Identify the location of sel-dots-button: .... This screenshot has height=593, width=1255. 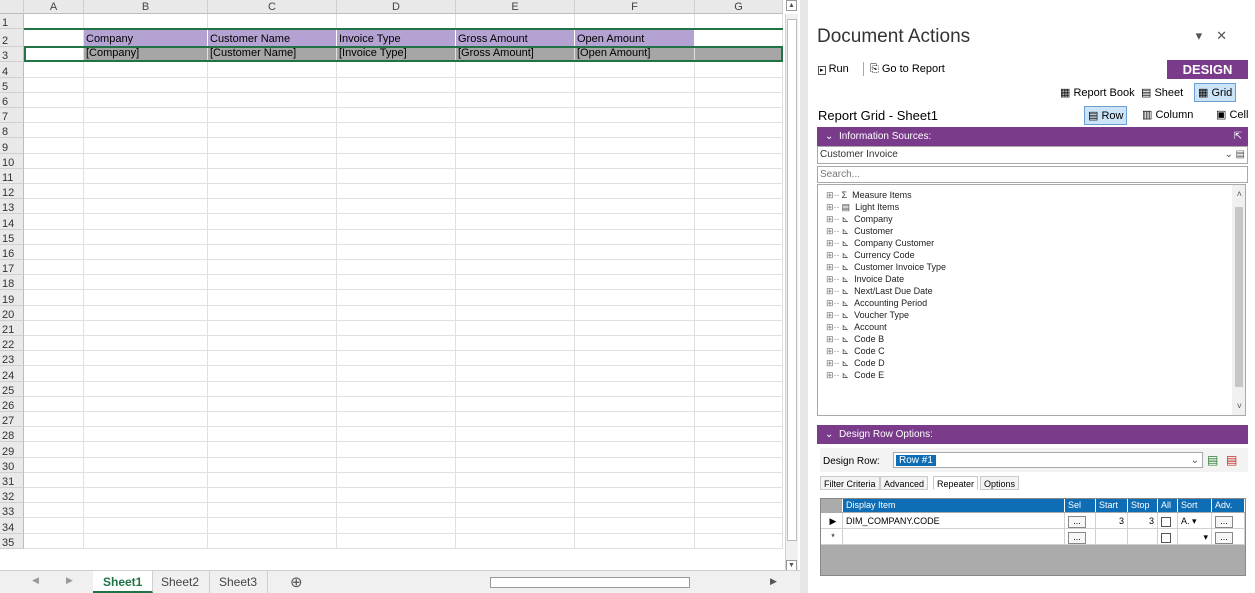
(1077, 521).